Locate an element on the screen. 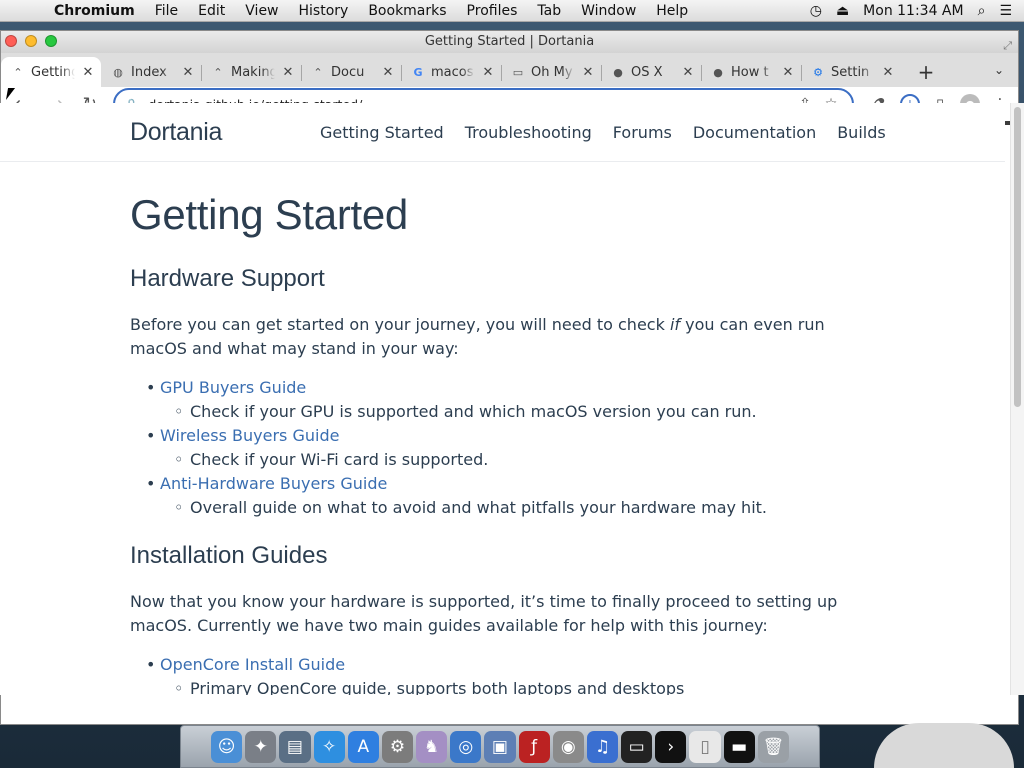 This screenshot has width=1024, height=768. preview-icon: ▤ is located at coordinates (295, 746).